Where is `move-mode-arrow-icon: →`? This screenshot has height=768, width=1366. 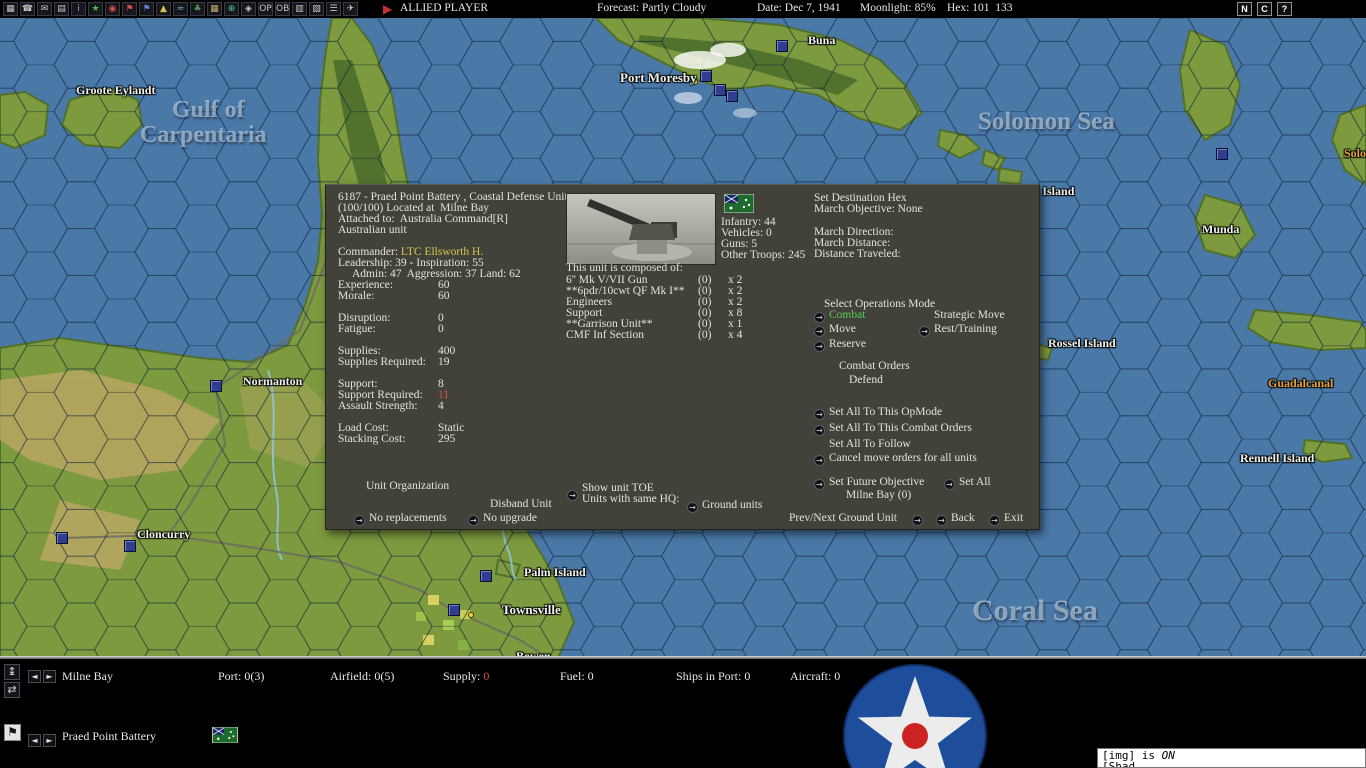
move-mode-arrow-icon: → is located at coordinates (819, 331).